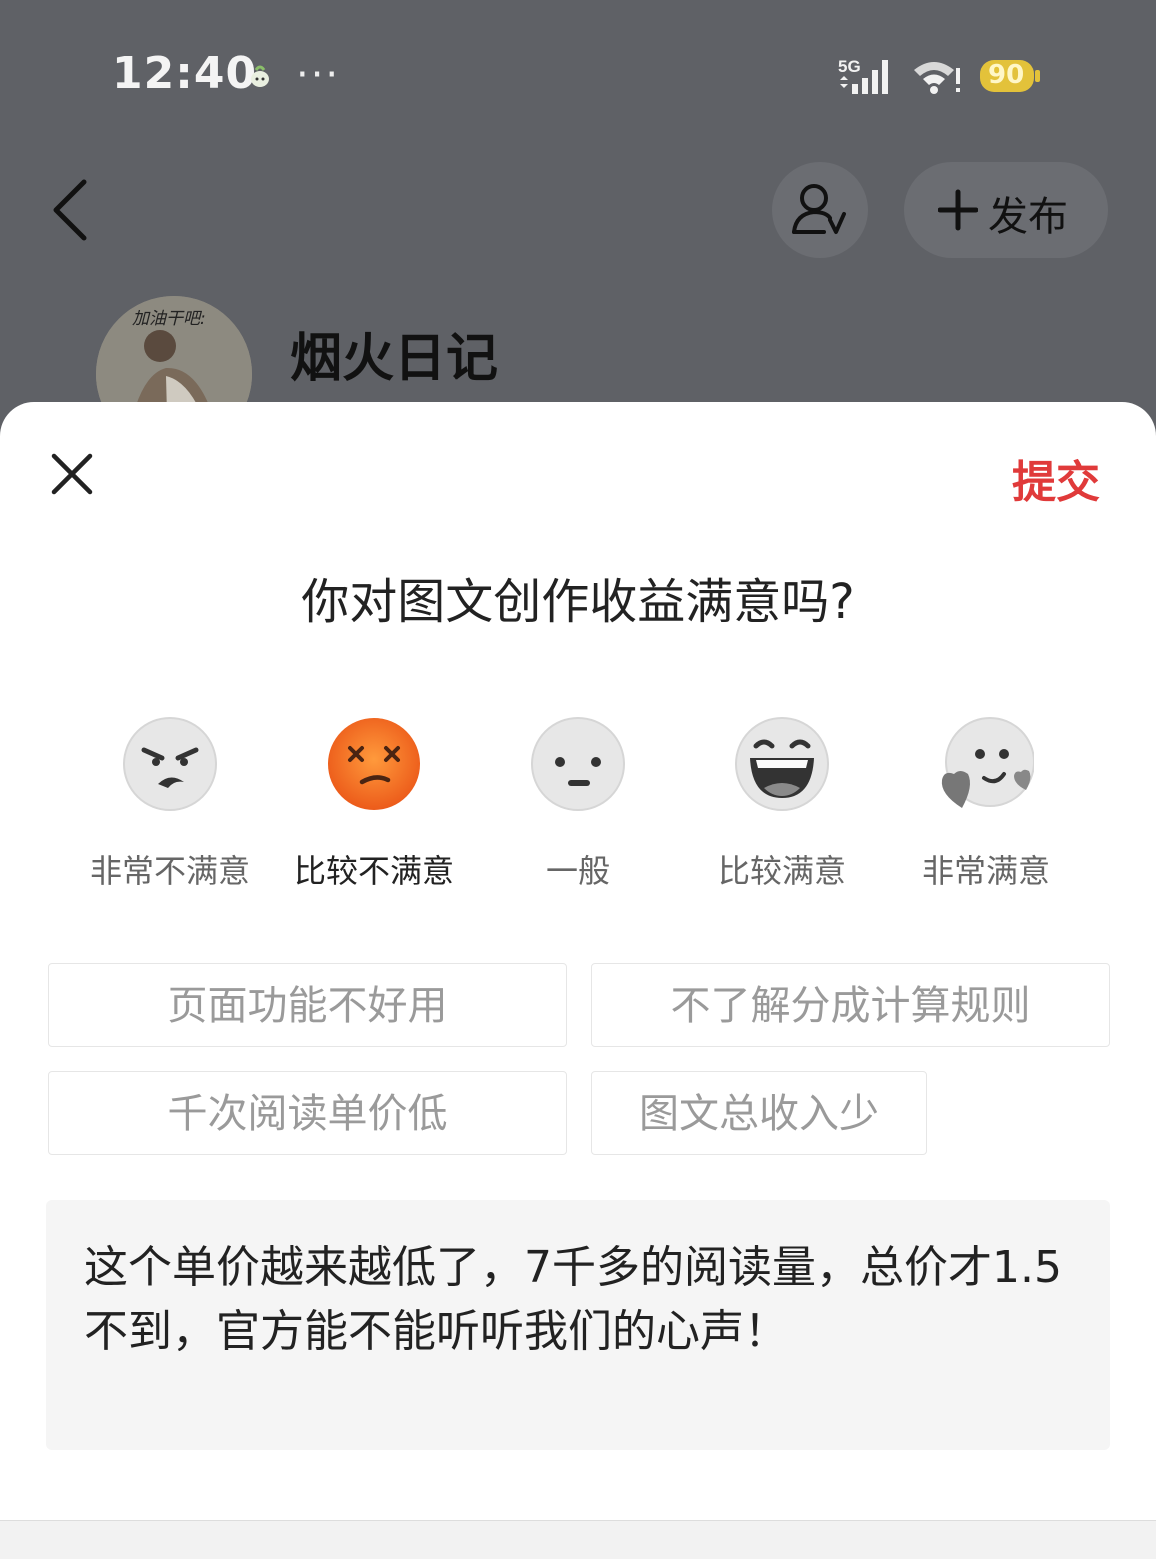 This screenshot has height=1559, width=1156. I want to click on rating-label: 比较不满意, so click(373, 871).